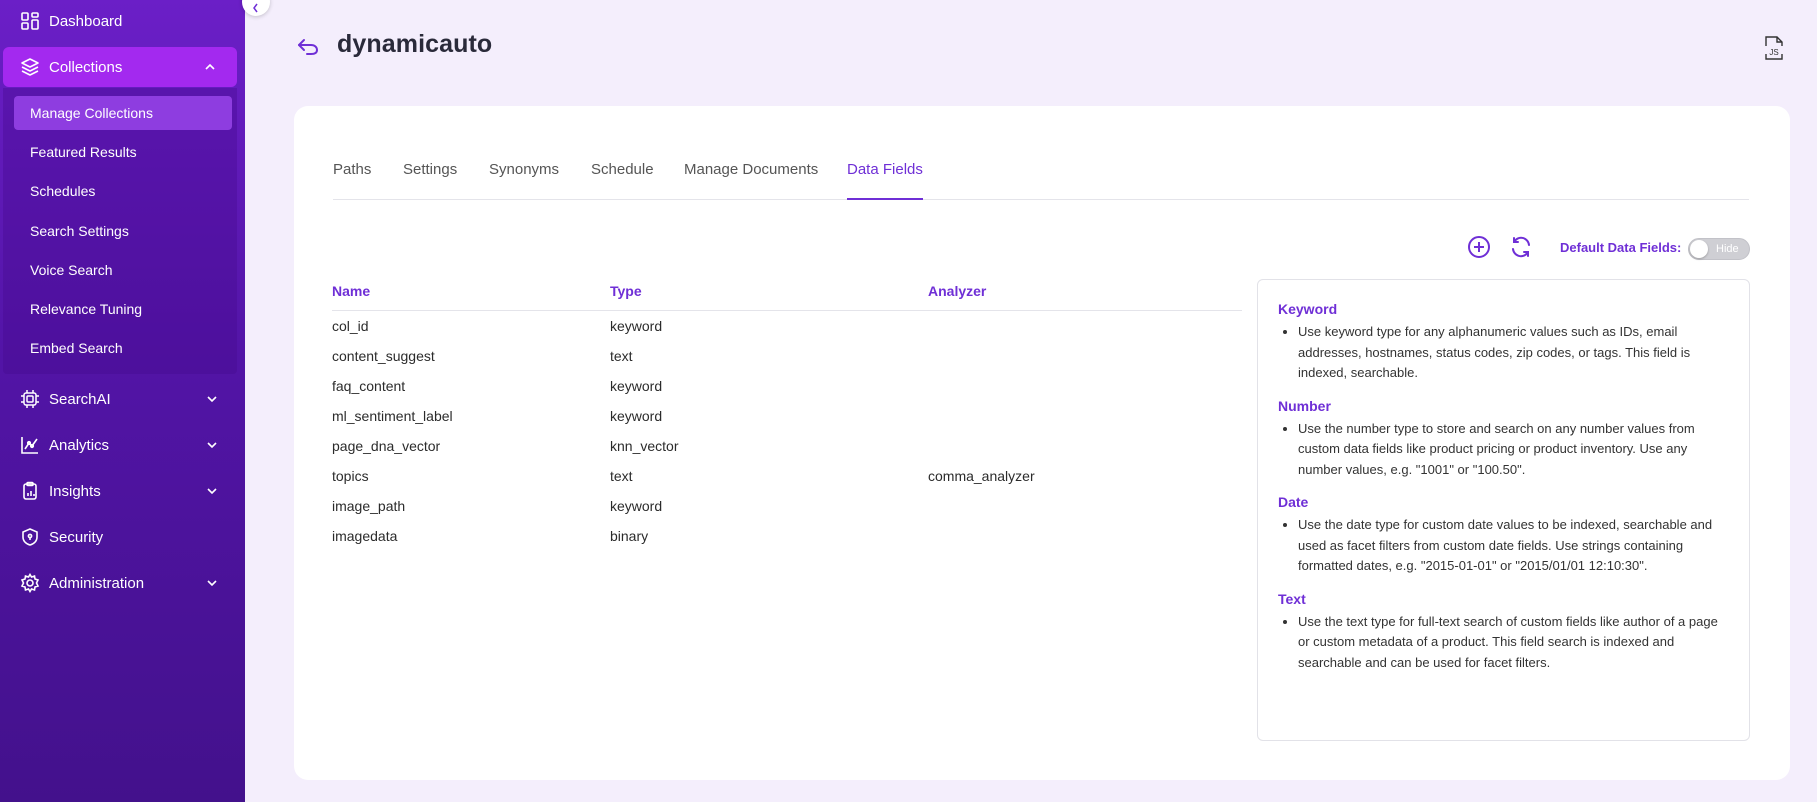  What do you see at coordinates (30, 67) in the screenshot?
I see `layers-icon` at bounding box center [30, 67].